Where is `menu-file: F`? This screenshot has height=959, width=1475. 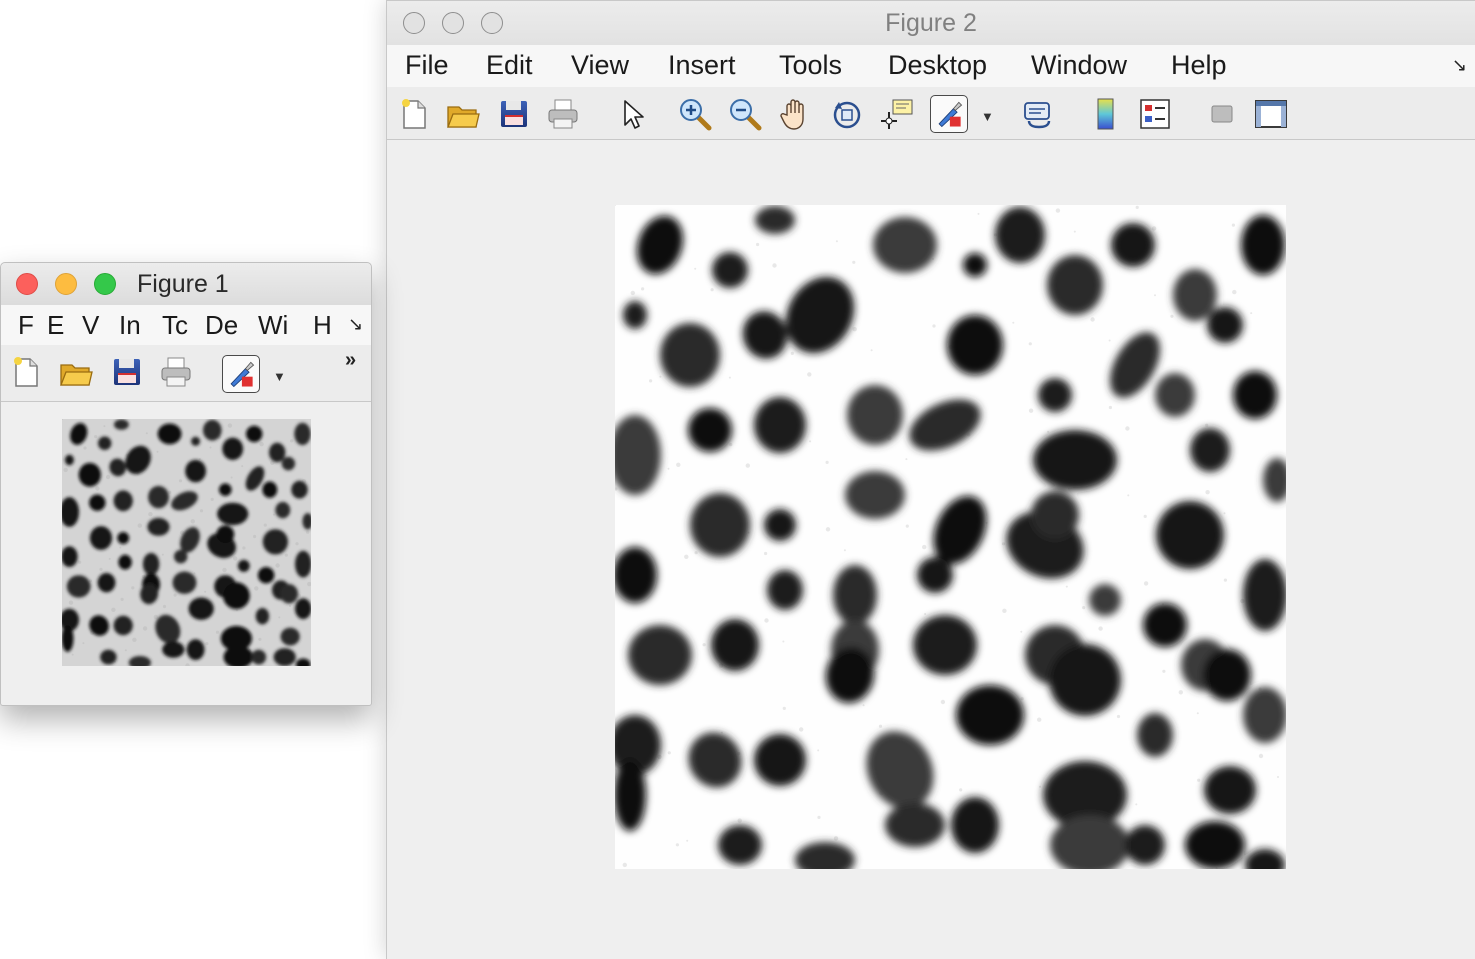
menu-file: F is located at coordinates (26, 325).